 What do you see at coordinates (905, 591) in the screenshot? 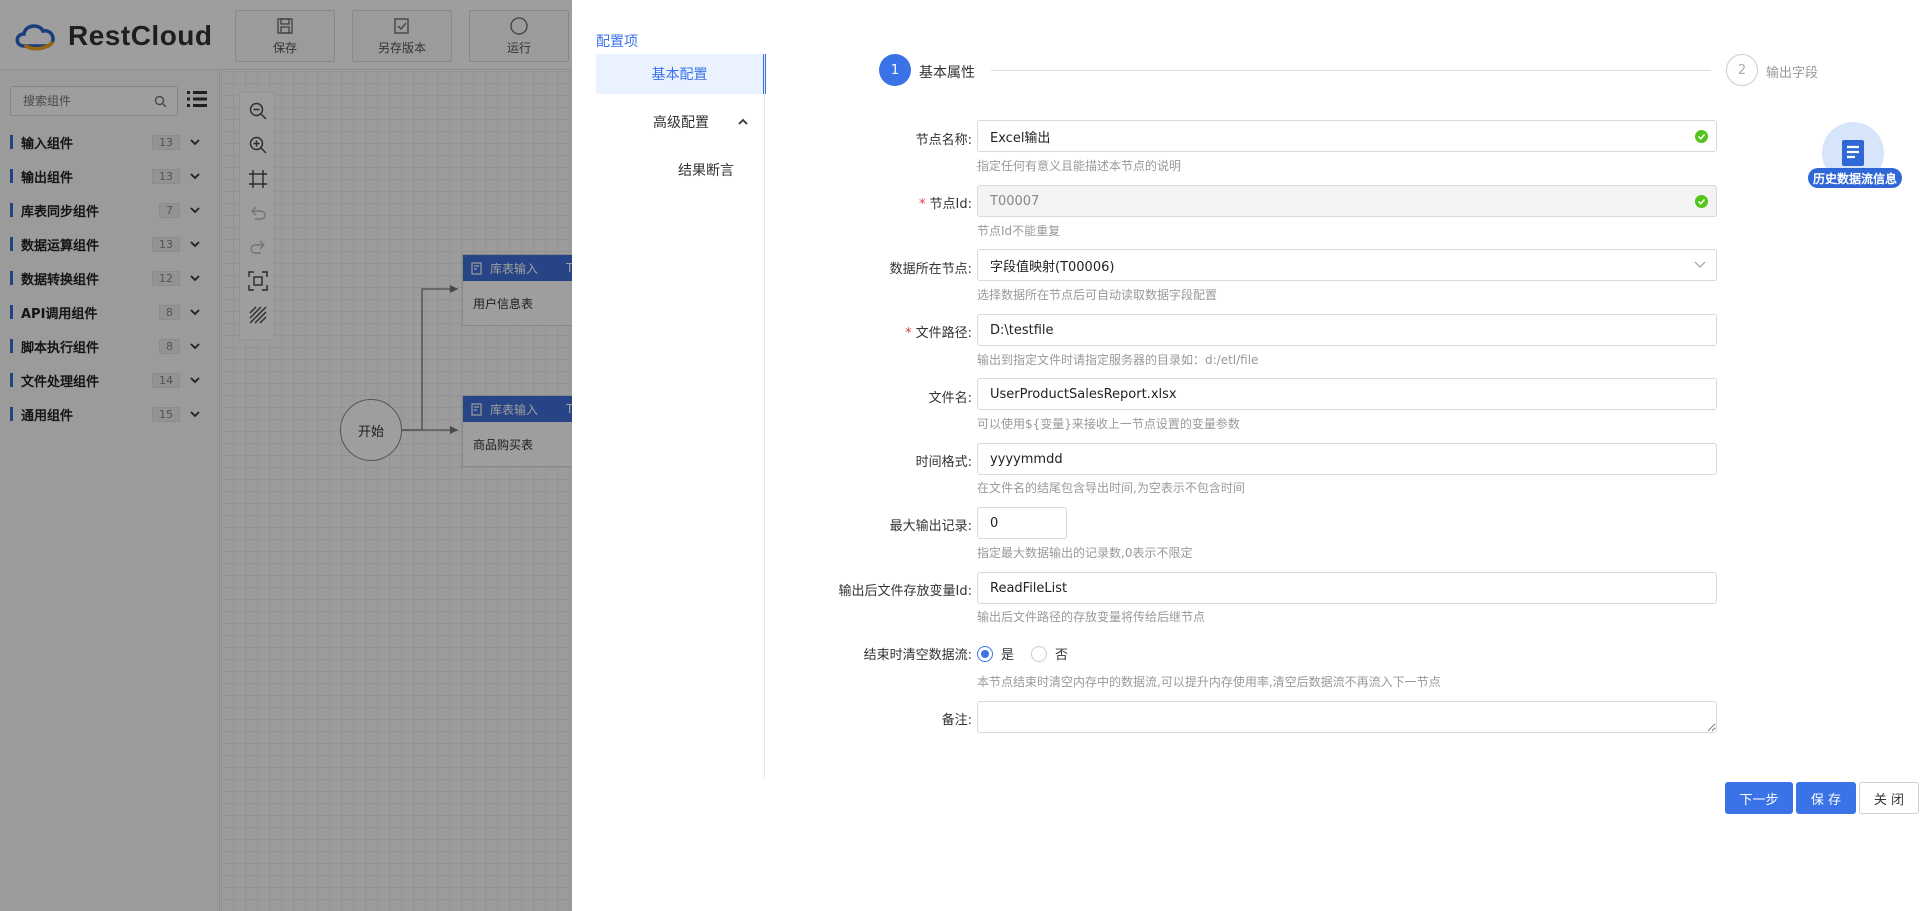
I see `output-var-label: 输出后文件存放变量Id:` at bounding box center [905, 591].